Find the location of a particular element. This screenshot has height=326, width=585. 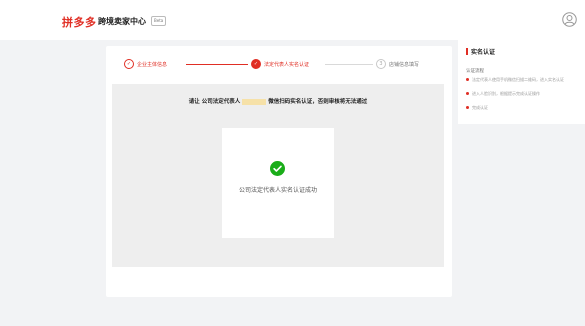

step-store-info: 3 店铺信息填写 is located at coordinates (397, 64).